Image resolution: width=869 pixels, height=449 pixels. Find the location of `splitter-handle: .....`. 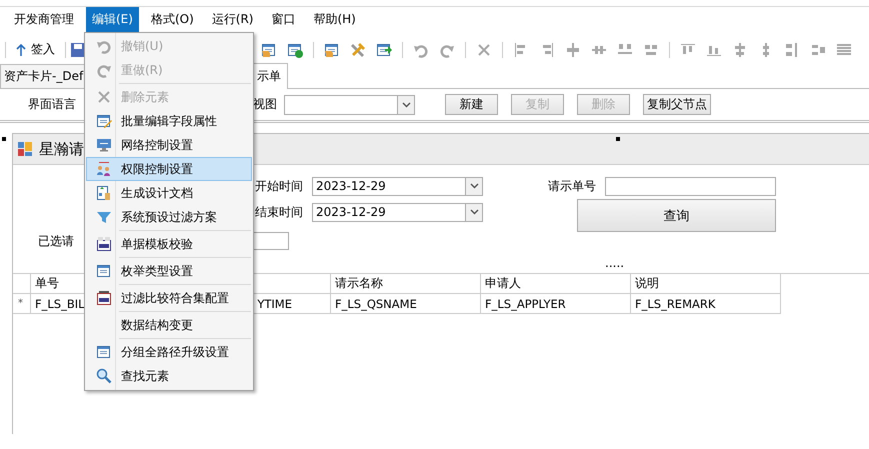

splitter-handle: ..... is located at coordinates (617, 265).